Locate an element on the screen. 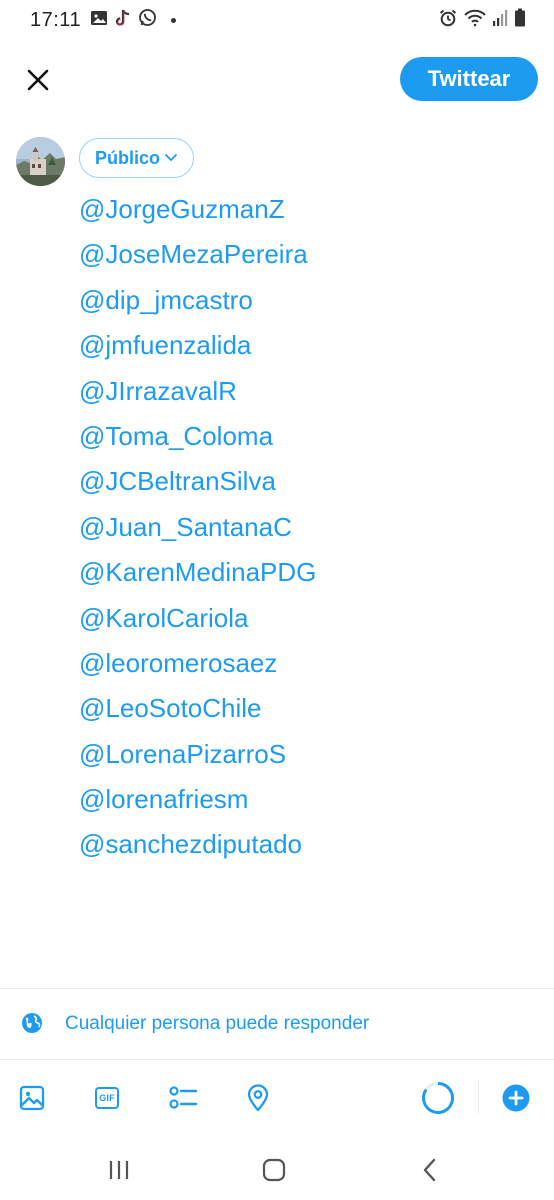  close-button is located at coordinates (38, 80).